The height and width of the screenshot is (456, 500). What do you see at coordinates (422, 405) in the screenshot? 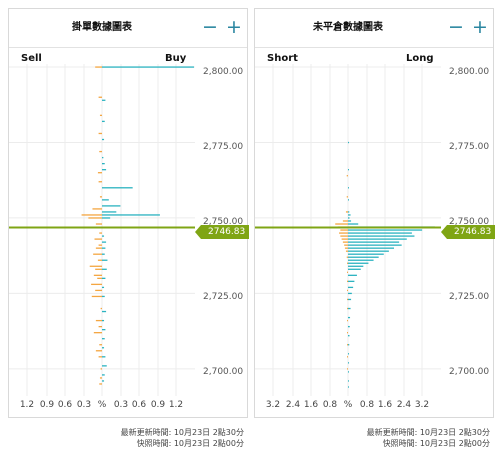
I see `x-tick-label: 3.2` at bounding box center [422, 405].